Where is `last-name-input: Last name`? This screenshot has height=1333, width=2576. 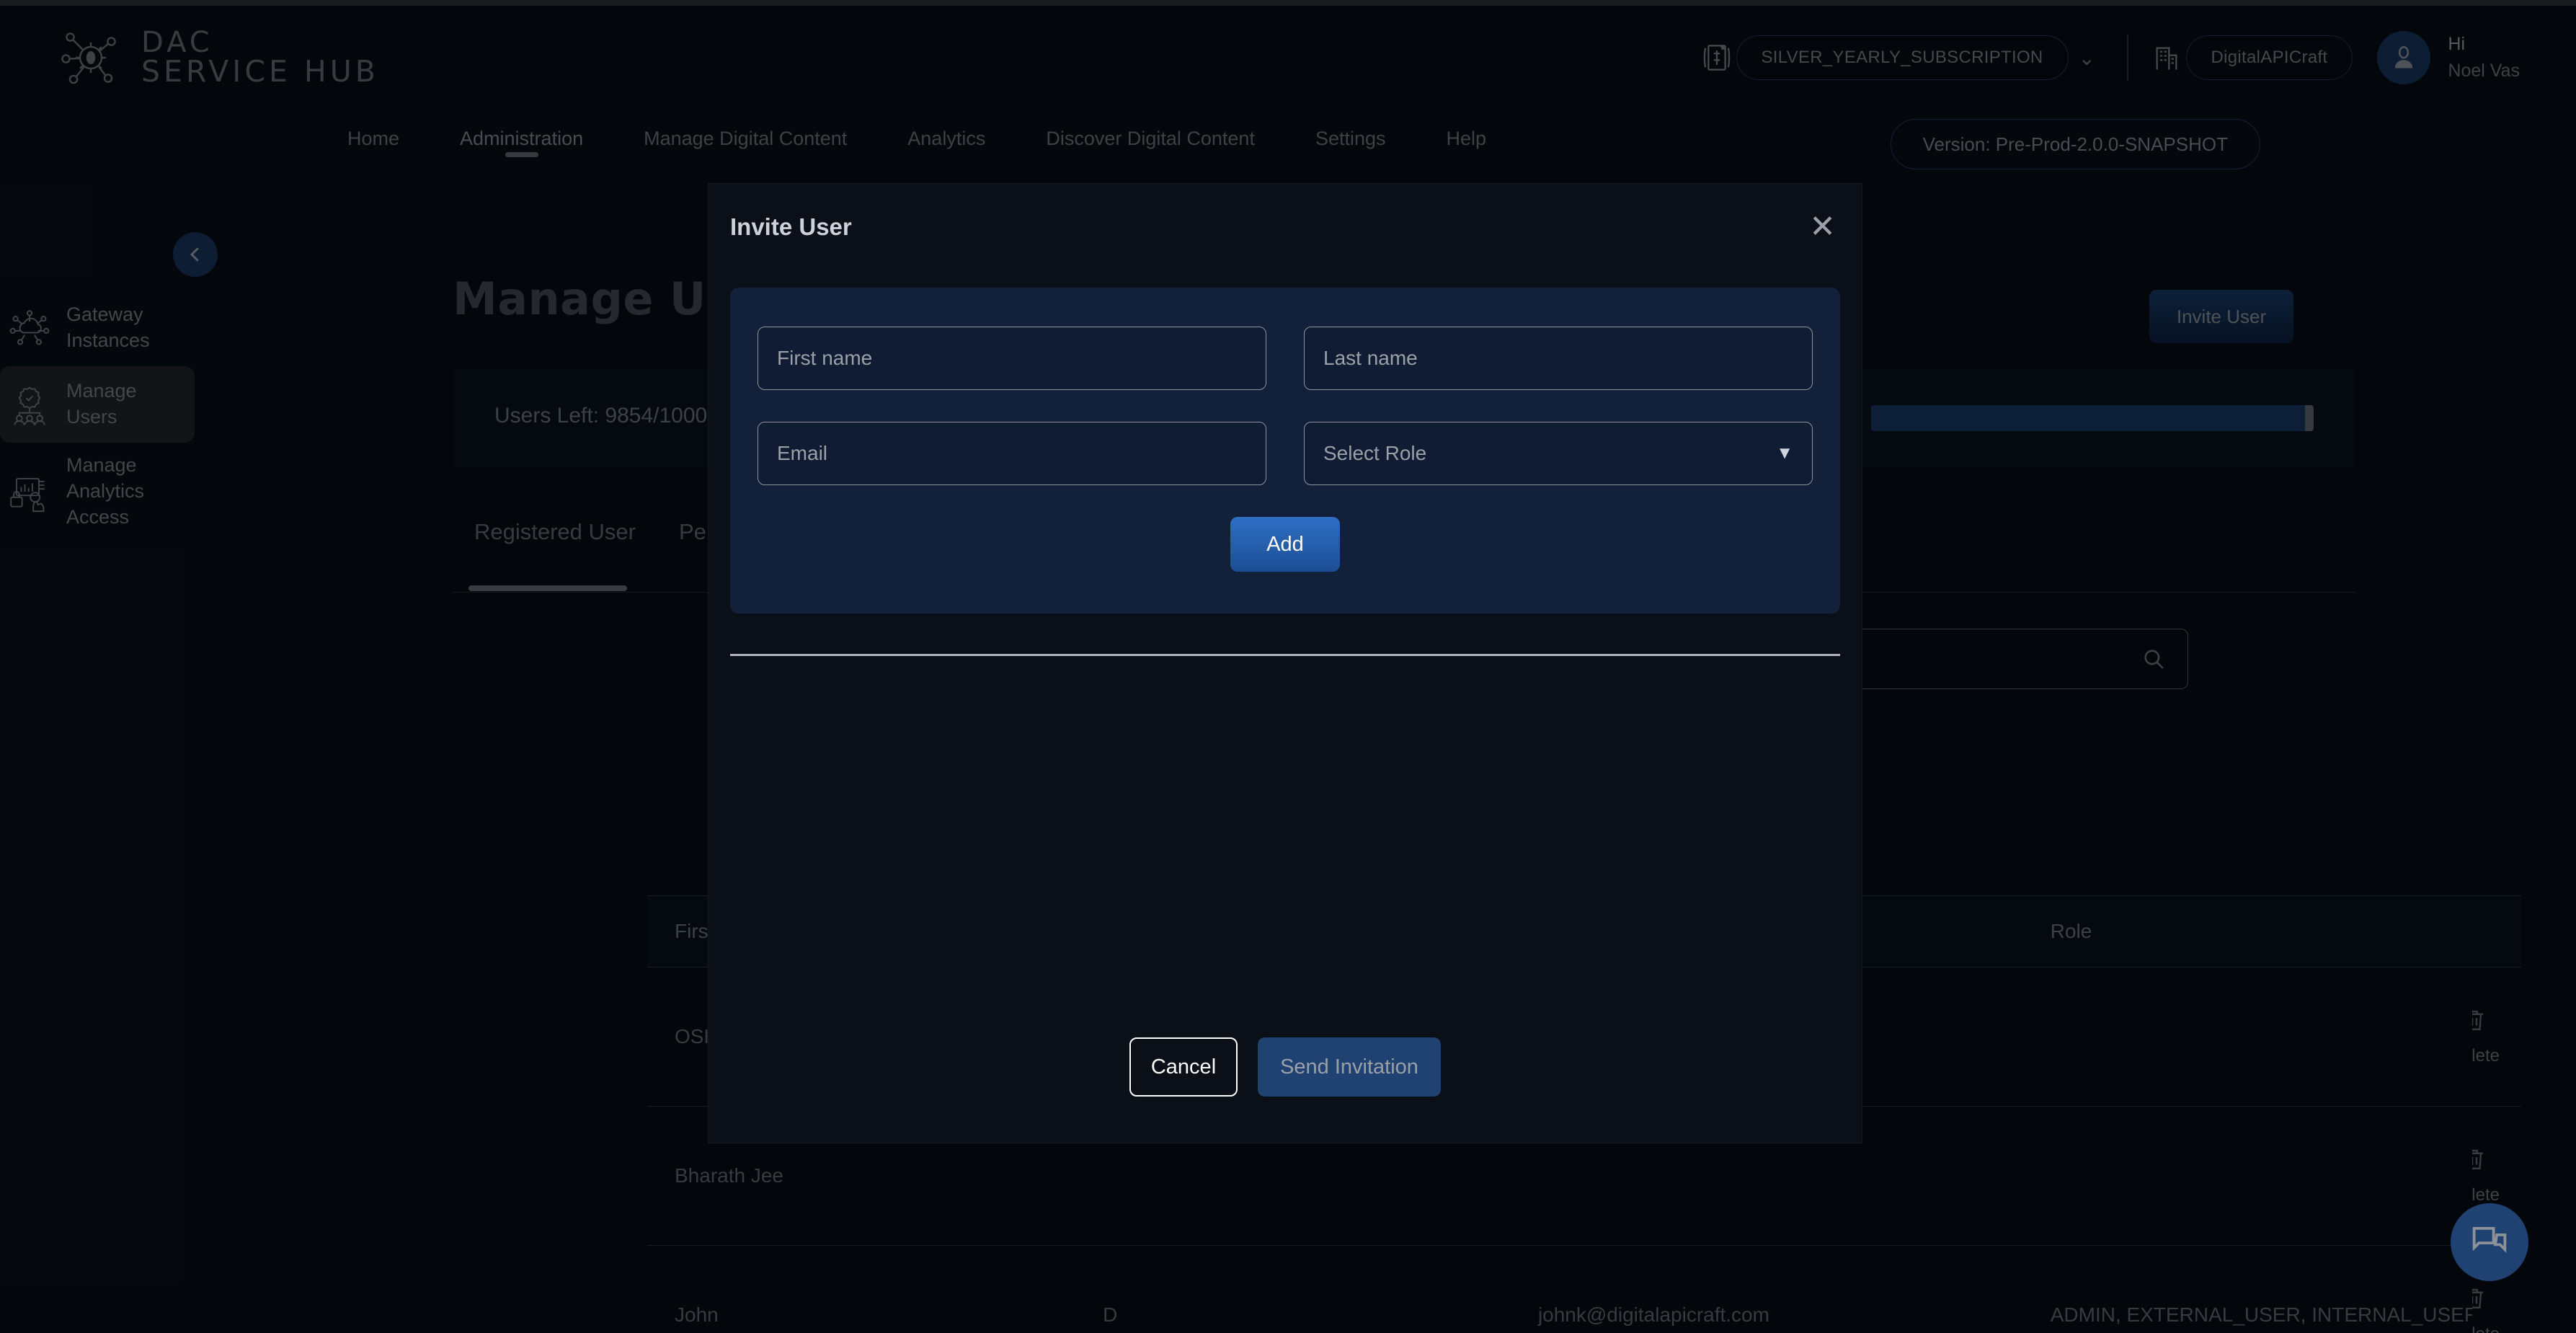
last-name-input: Last name is located at coordinates (1558, 358).